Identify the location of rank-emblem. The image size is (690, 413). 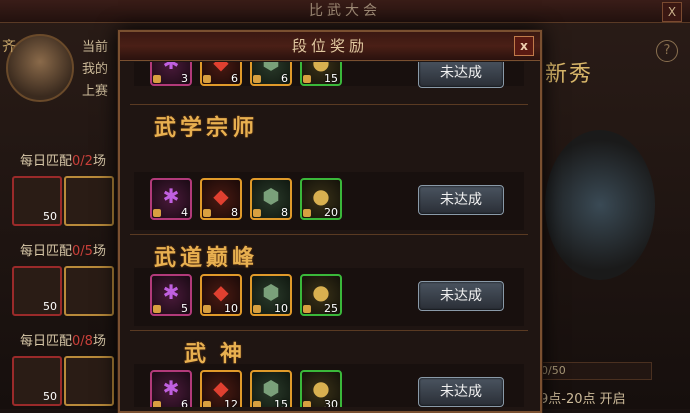
(600, 205).